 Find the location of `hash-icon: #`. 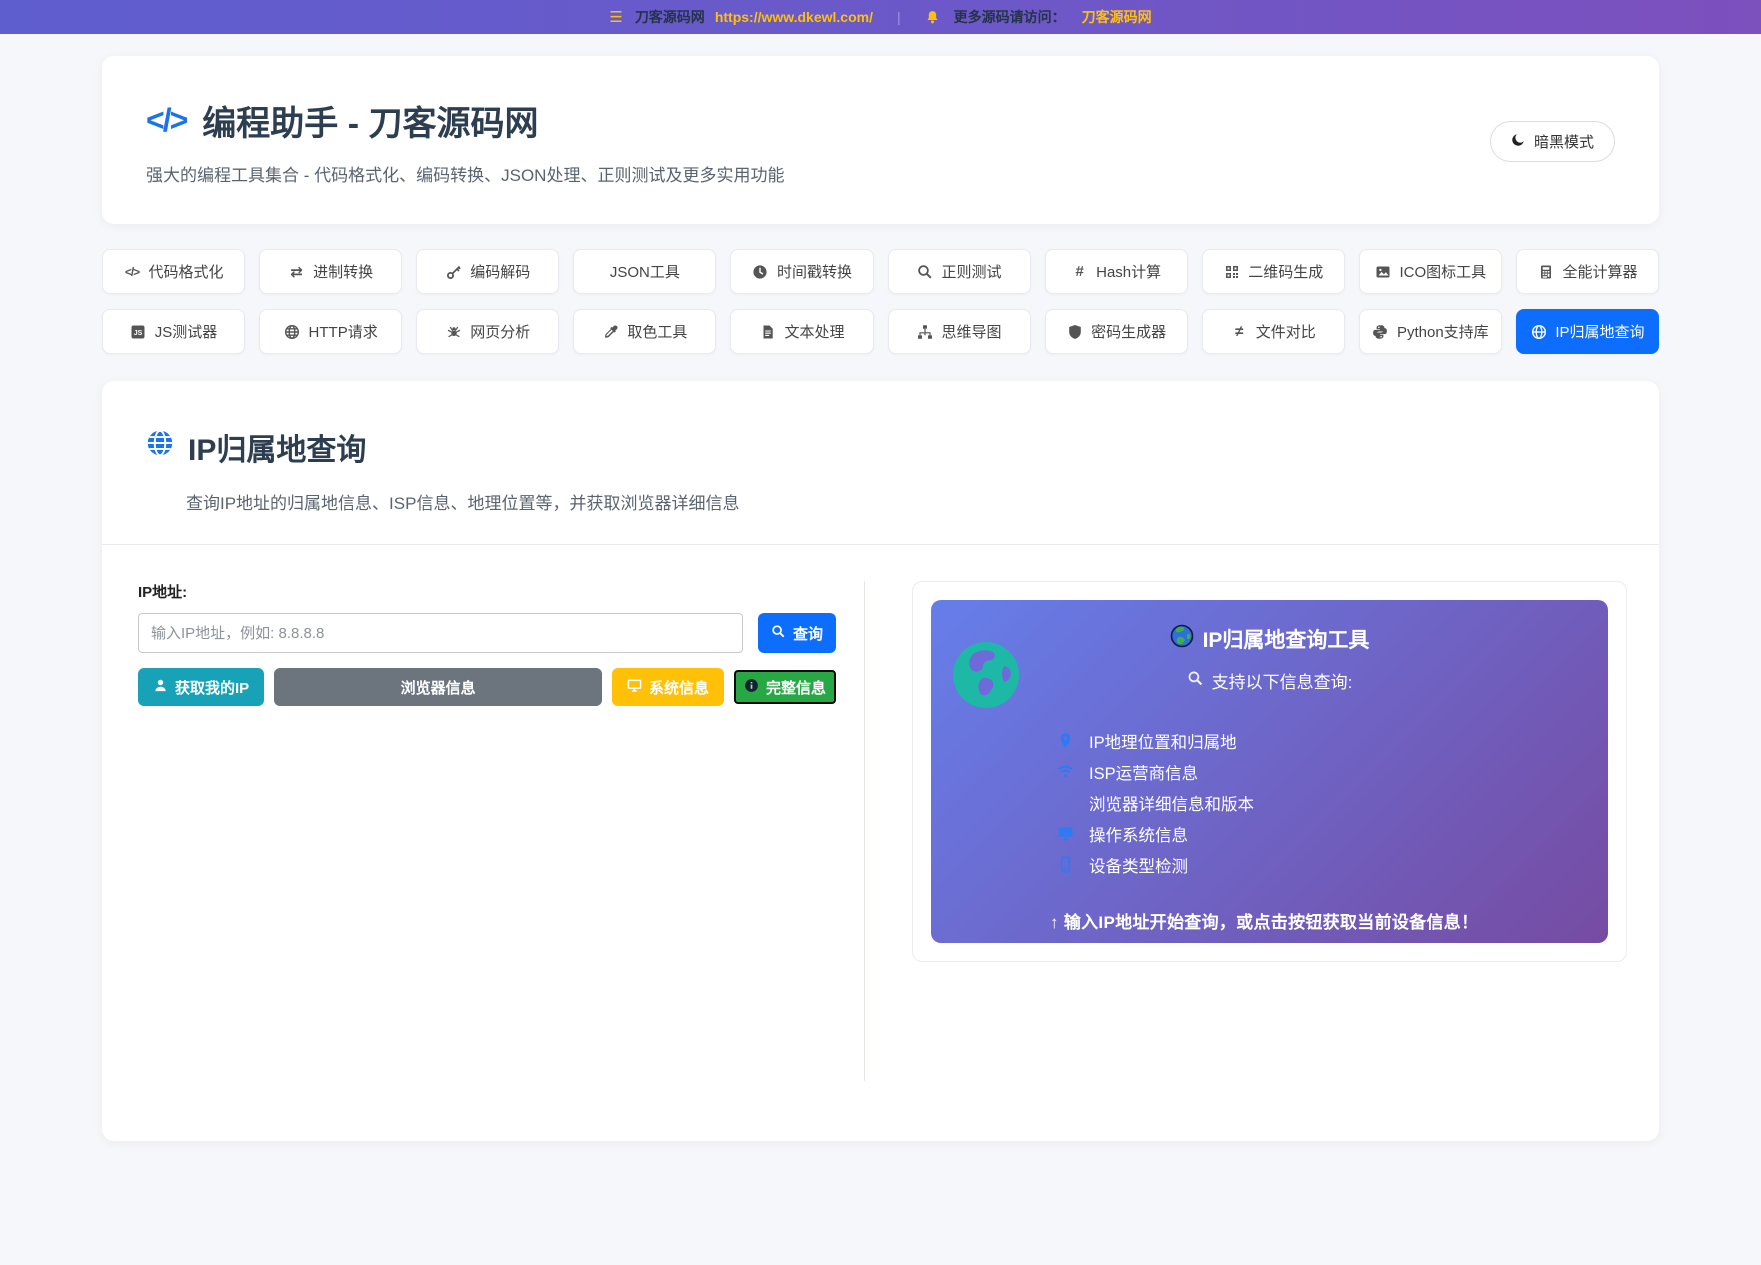

hash-icon: # is located at coordinates (1079, 271).